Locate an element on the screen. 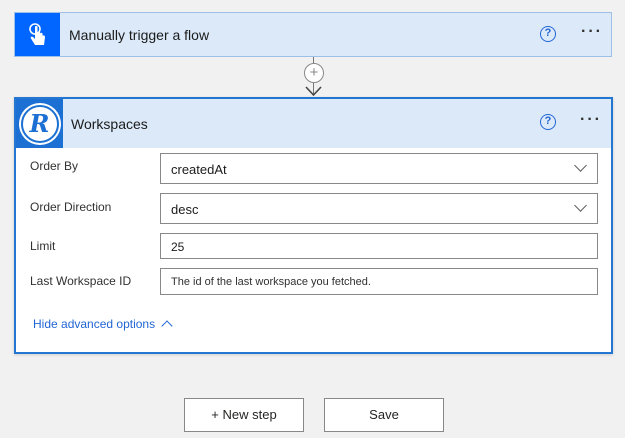 The image size is (625, 438). action-title: Workspaces is located at coordinates (109, 124).